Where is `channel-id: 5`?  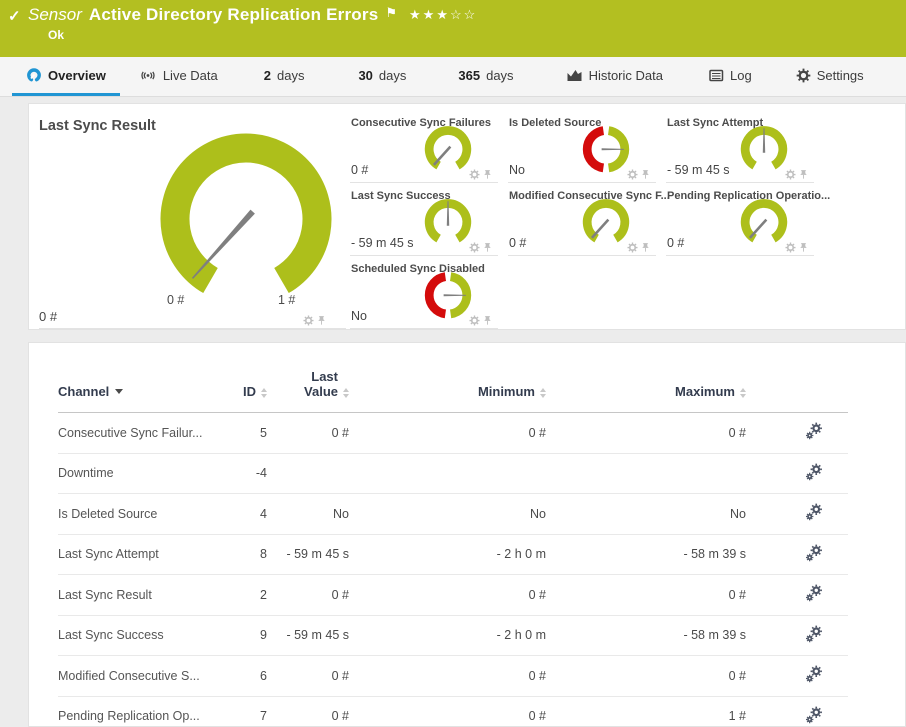 channel-id: 5 is located at coordinates (237, 433).